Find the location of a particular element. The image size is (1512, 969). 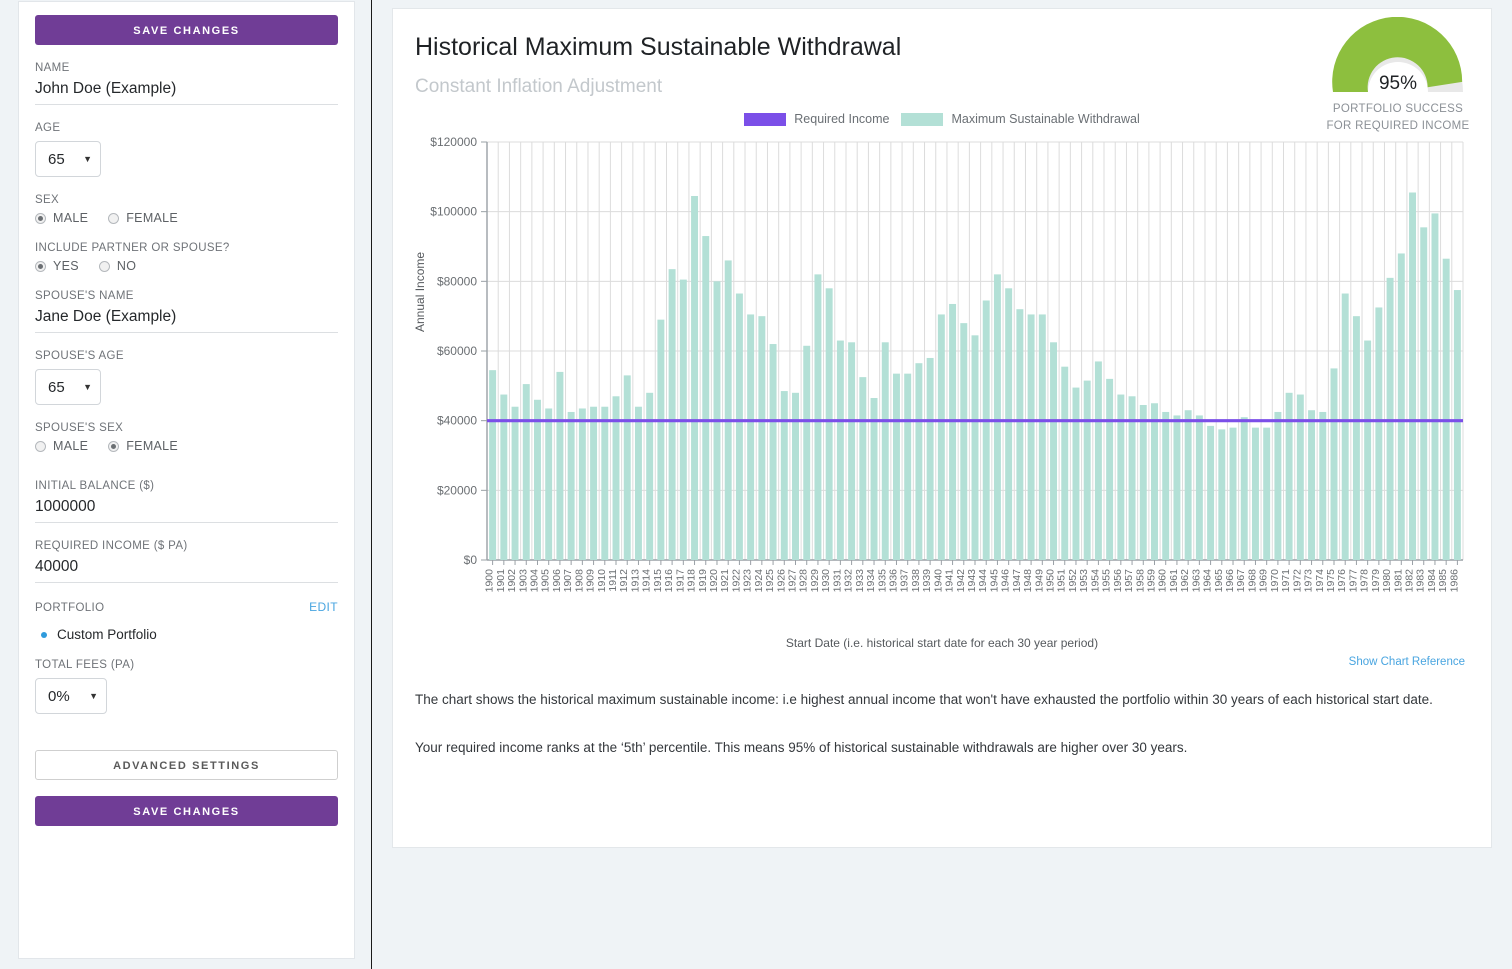

svg-text: 1967 is located at coordinates (1241, 581).